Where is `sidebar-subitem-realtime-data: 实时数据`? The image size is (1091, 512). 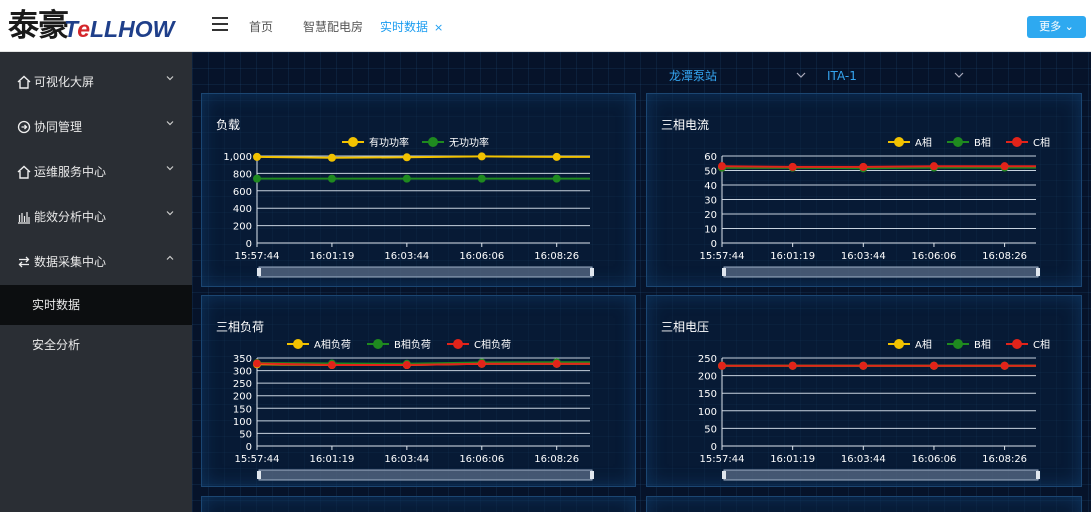
sidebar-subitem-realtime-data: 实时数据 is located at coordinates (96, 305).